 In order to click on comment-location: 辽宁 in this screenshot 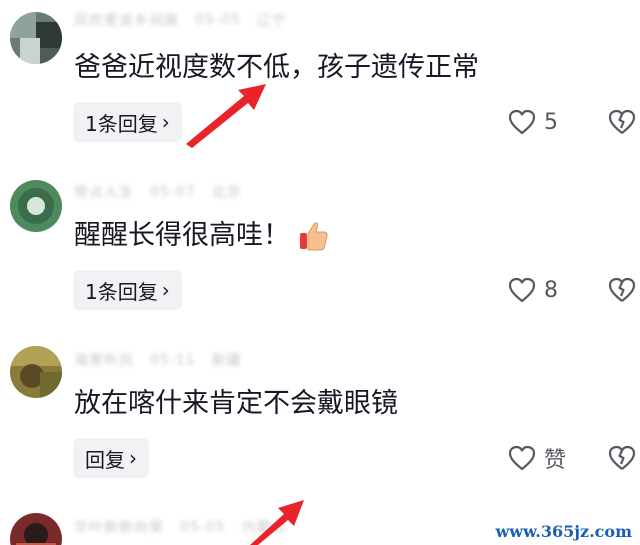, I will do `click(271, 21)`.